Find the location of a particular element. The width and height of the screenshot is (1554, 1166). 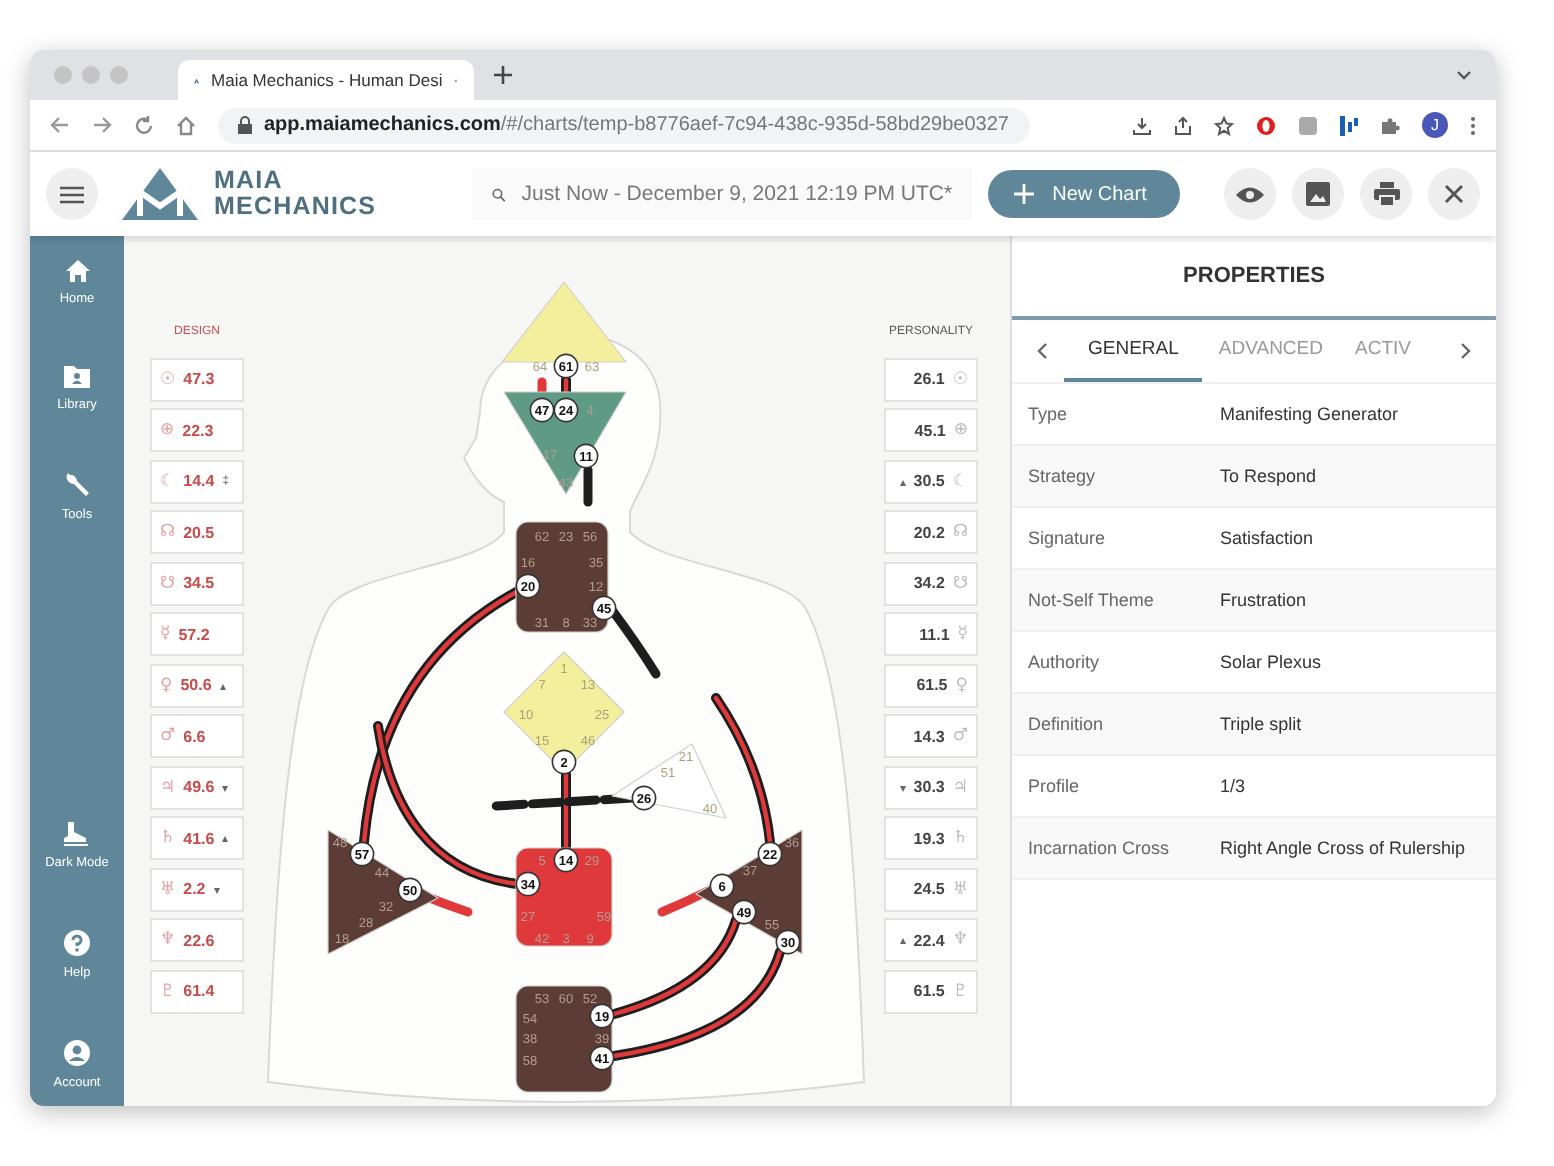

boot-icon is located at coordinates (76, 834).